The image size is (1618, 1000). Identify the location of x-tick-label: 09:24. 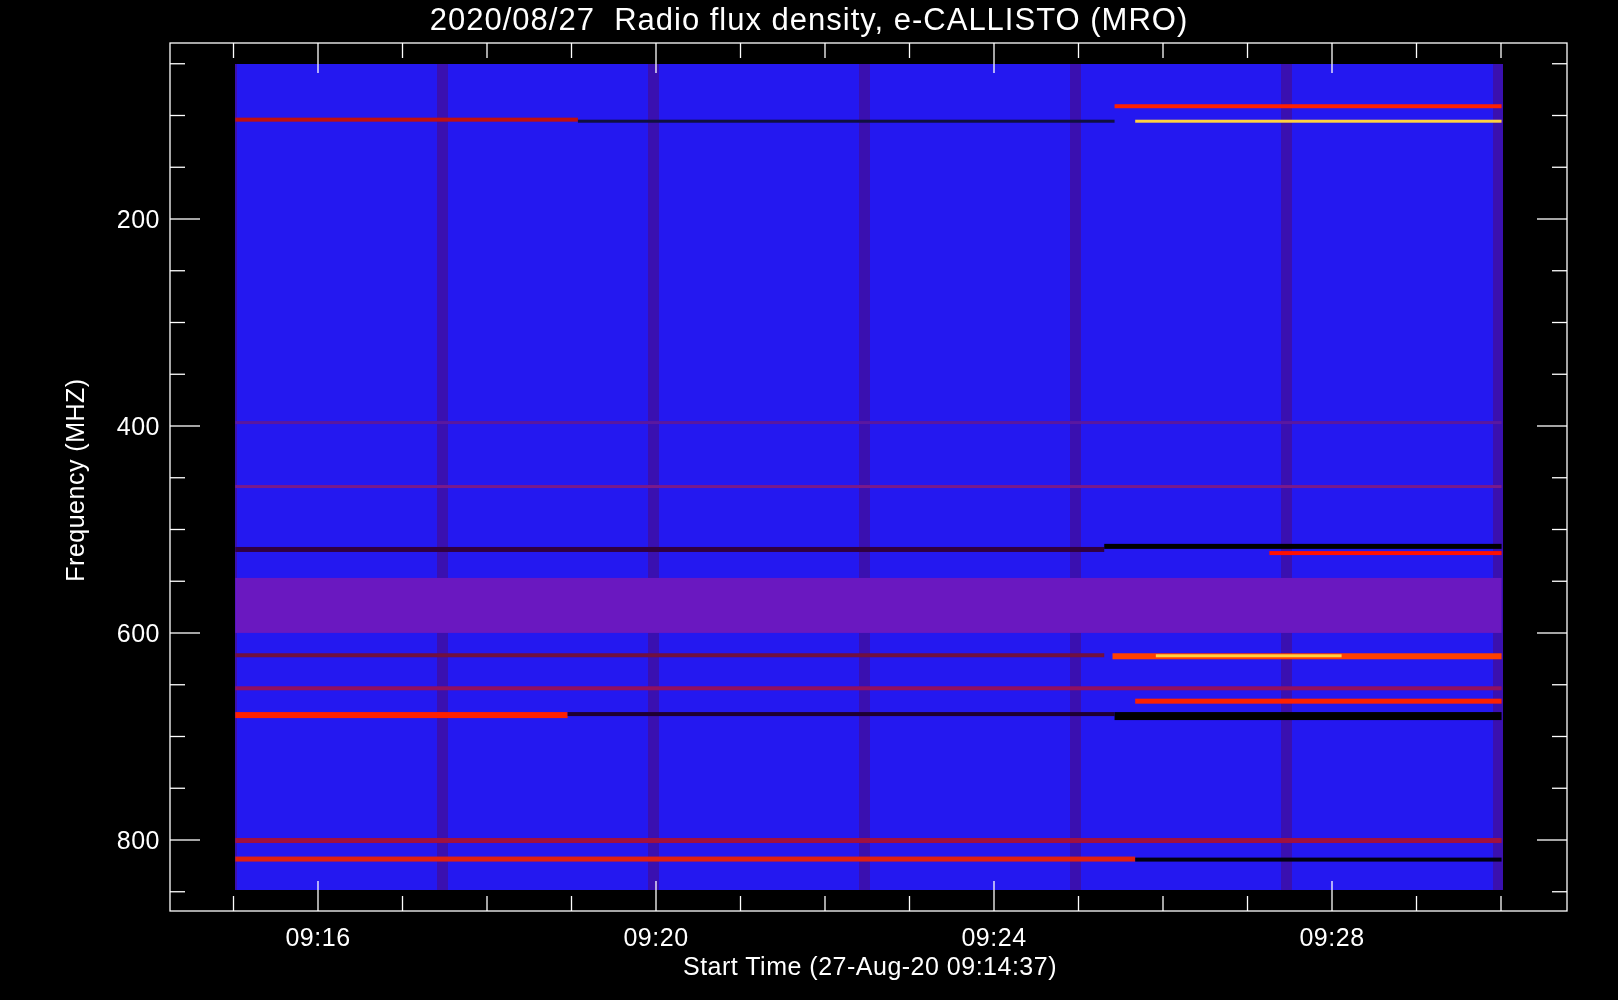
(994, 937).